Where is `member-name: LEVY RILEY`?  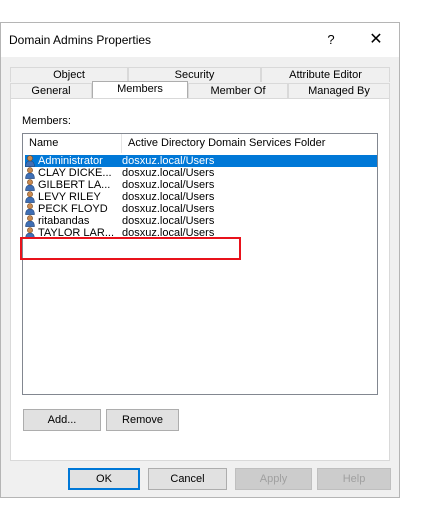 member-name: LEVY RILEY is located at coordinates (69, 197).